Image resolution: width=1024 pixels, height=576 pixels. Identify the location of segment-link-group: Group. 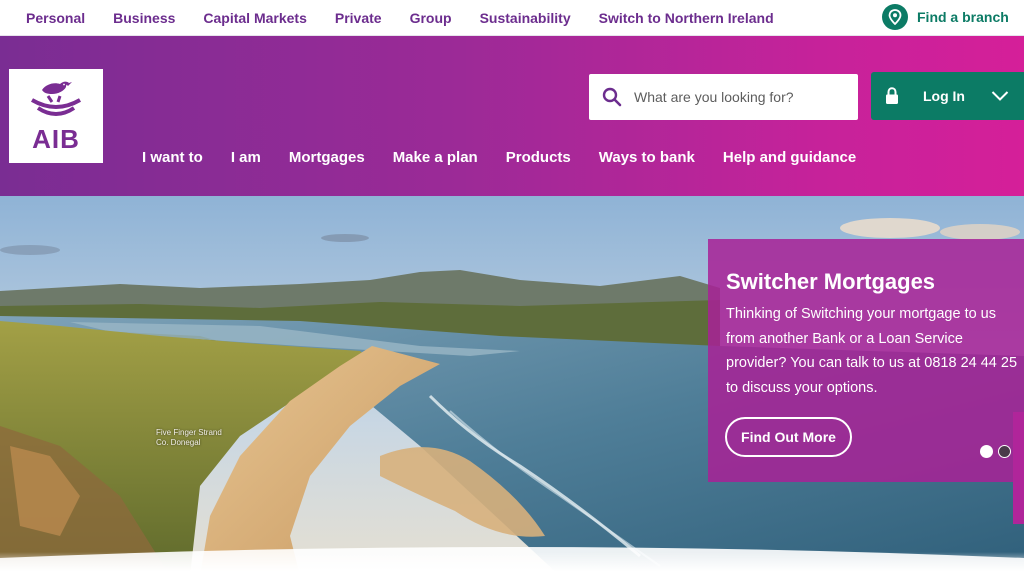
(431, 18).